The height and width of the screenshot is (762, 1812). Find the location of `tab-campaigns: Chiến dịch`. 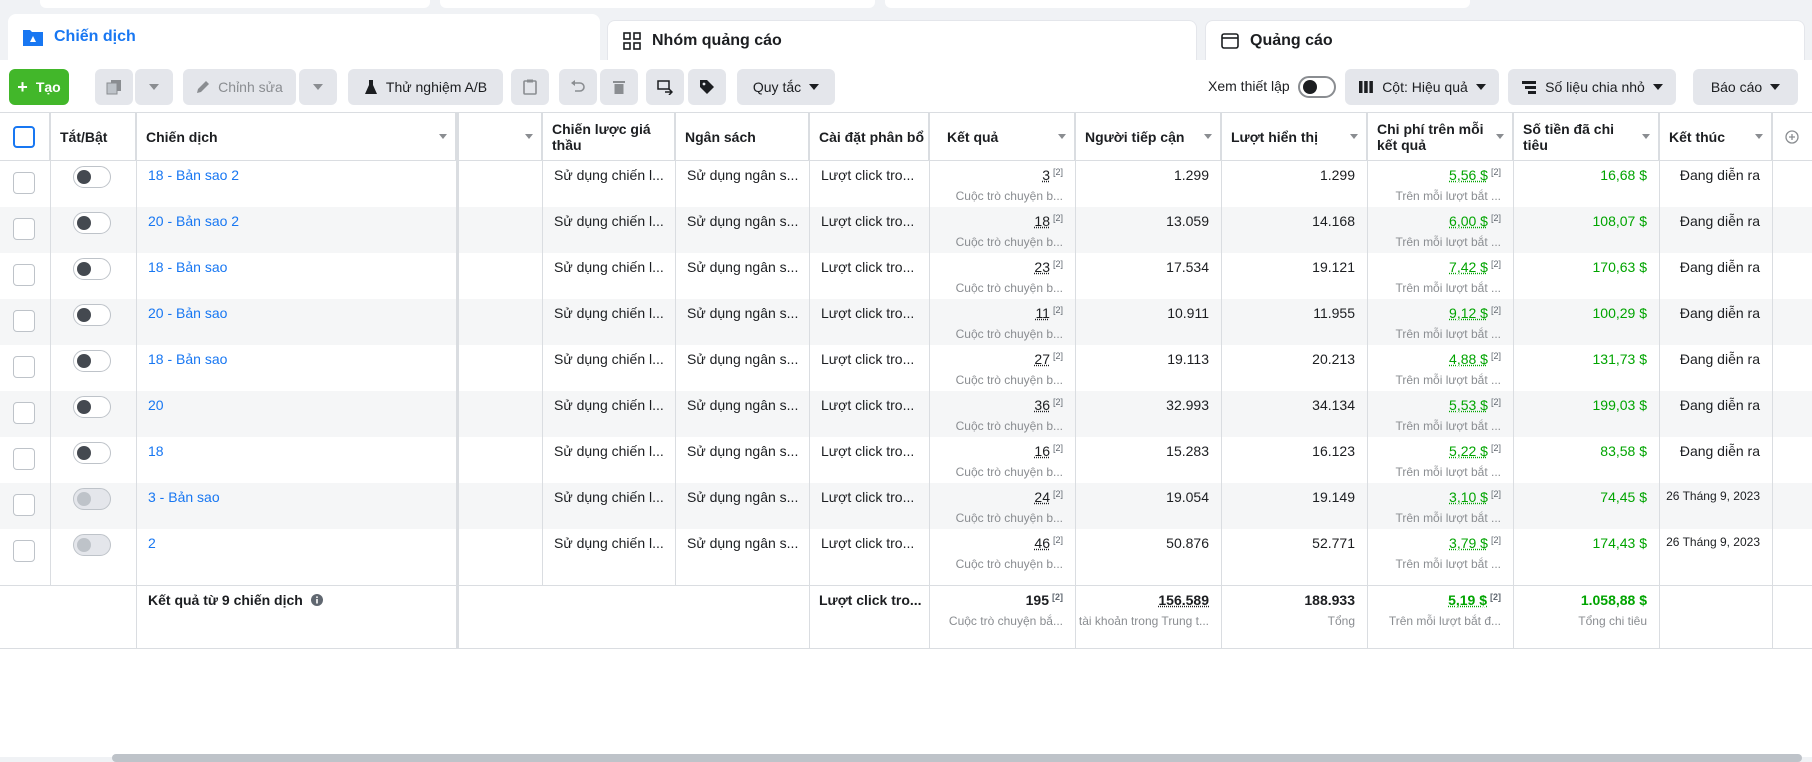

tab-campaigns: Chiến dịch is located at coordinates (304, 37).